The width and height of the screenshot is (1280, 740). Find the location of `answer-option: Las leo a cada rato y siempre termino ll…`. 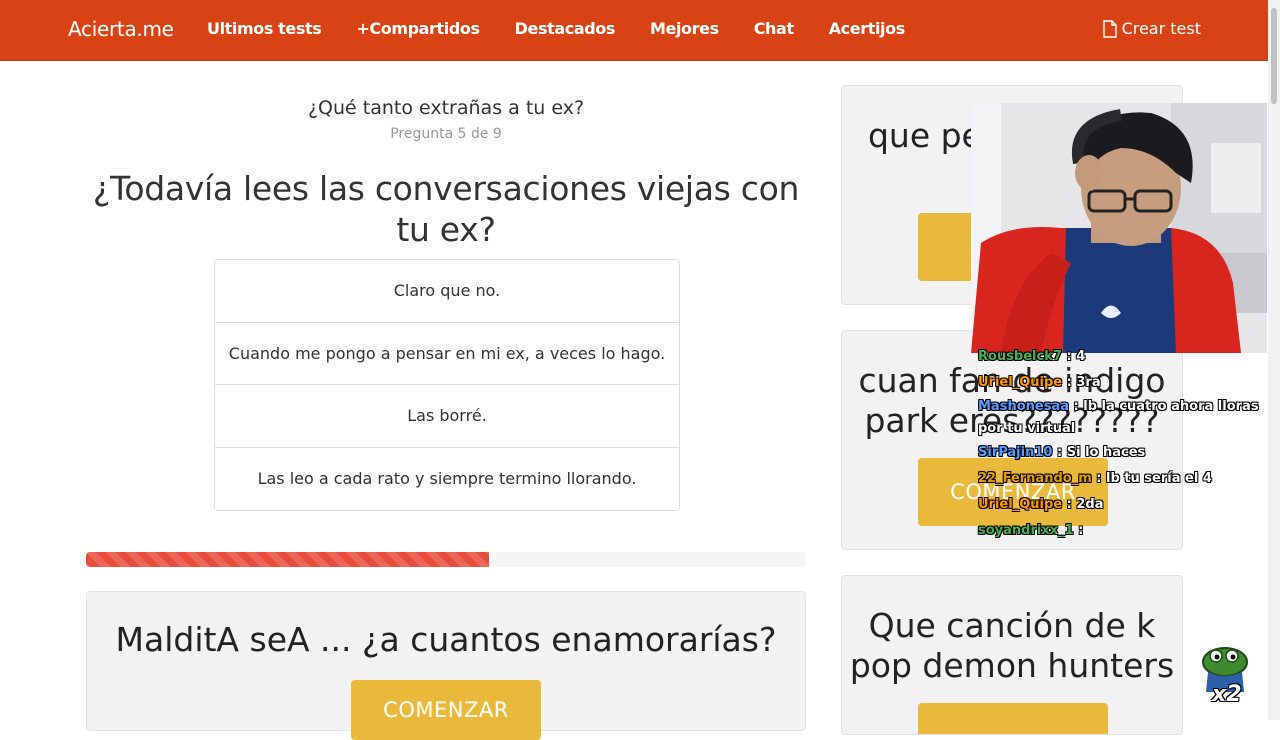

answer-option: Las leo a cada rato y siempre termino ll… is located at coordinates (447, 479).